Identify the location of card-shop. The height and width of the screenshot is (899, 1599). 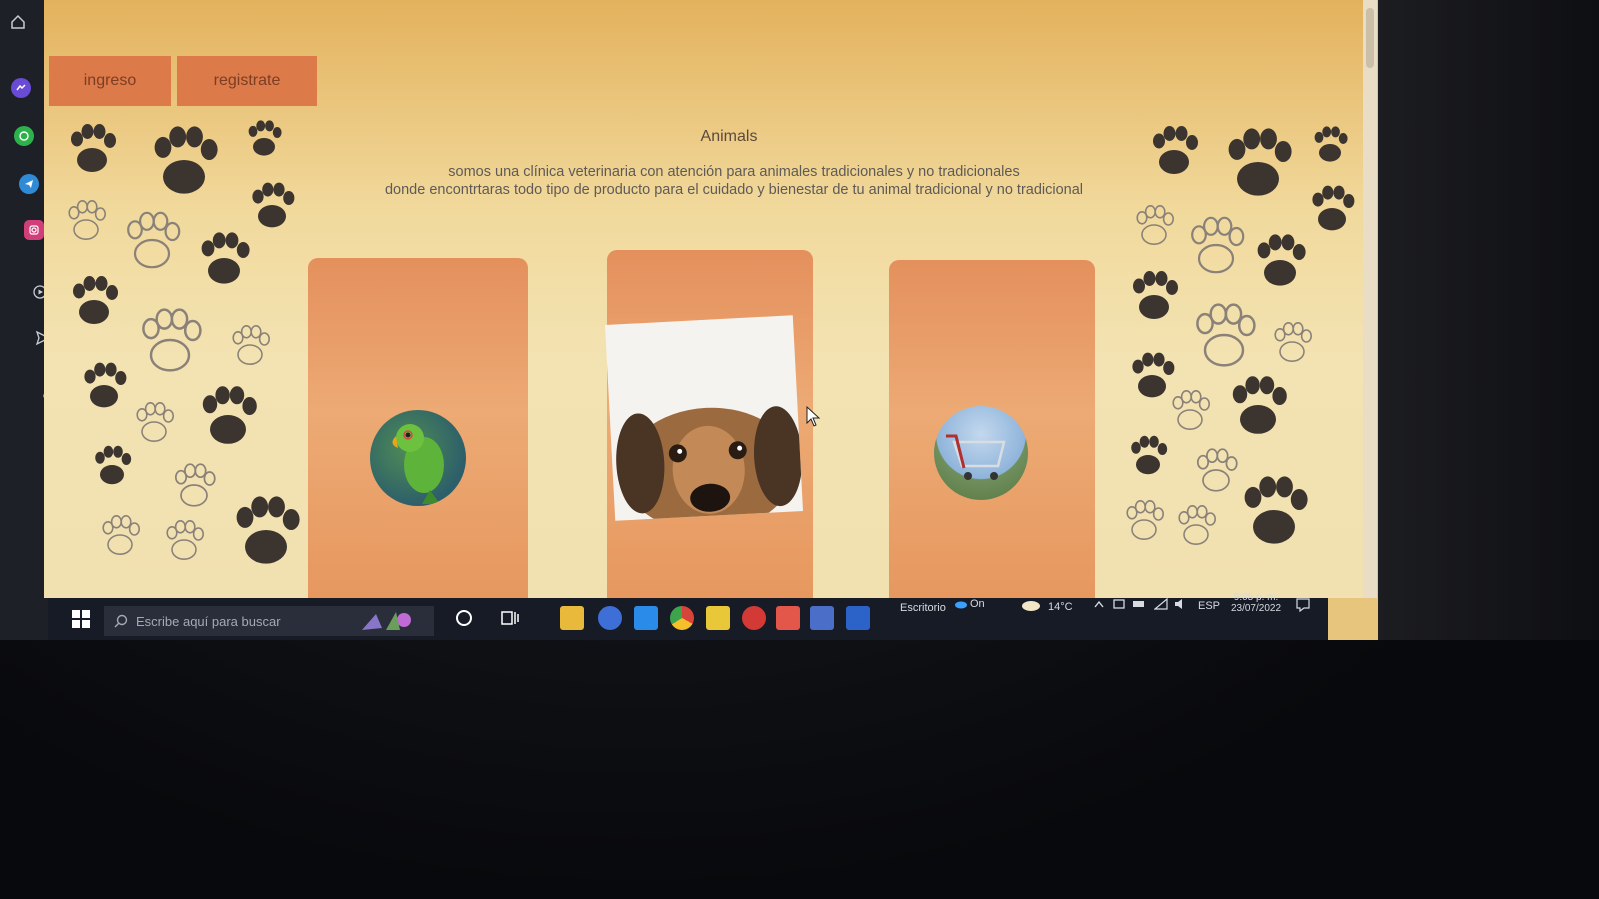
(992, 429).